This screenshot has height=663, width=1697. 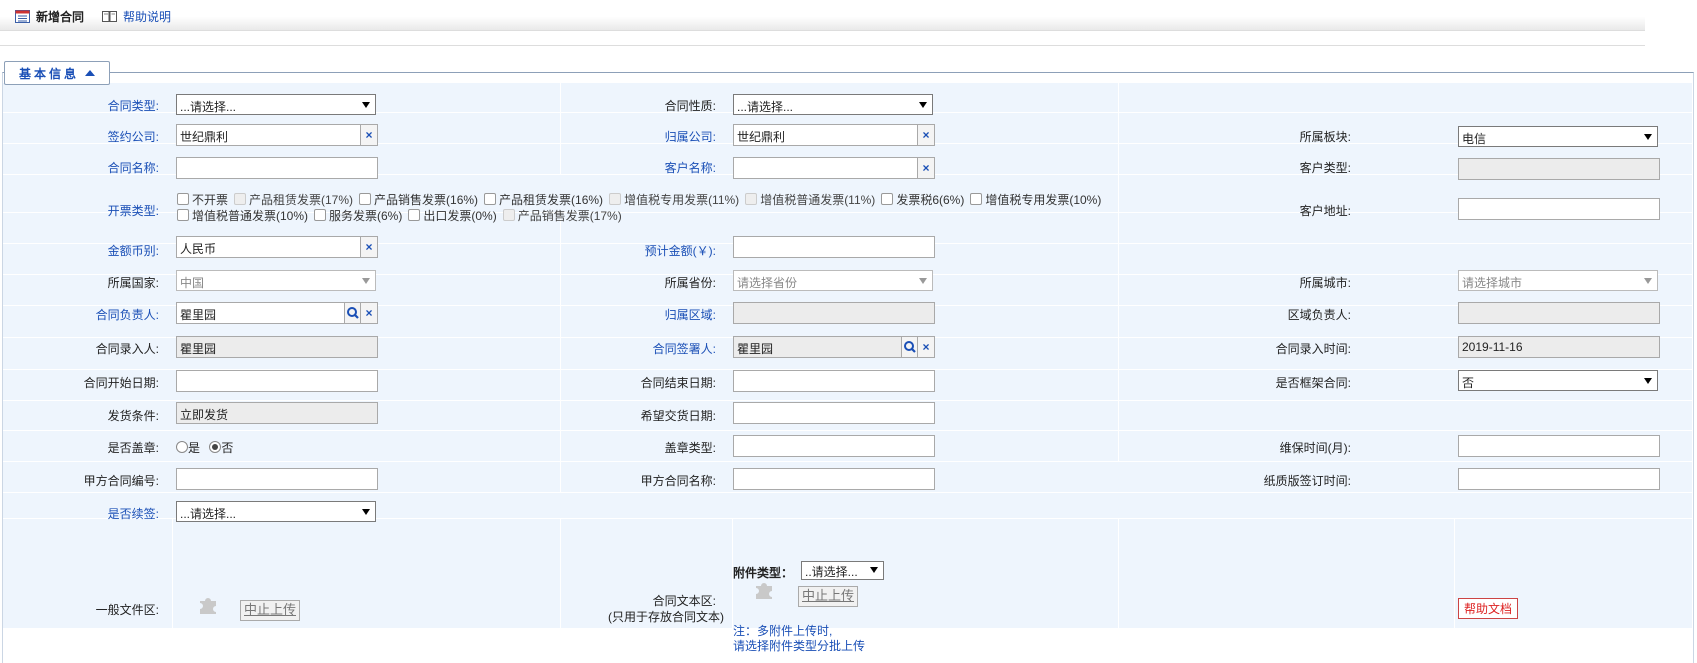 I want to click on framework-label: 是否框架合同:, so click(x=1313, y=383).